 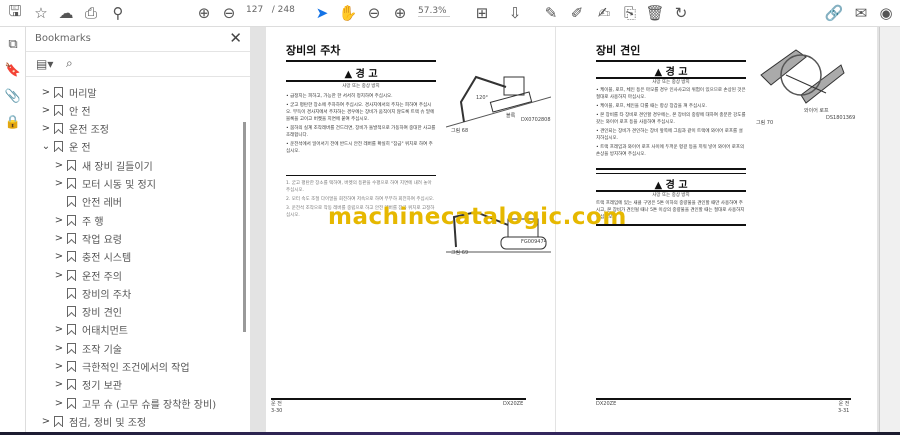 I want to click on bookmark-label: 점검, 정비 및 조정, so click(x=108, y=423).